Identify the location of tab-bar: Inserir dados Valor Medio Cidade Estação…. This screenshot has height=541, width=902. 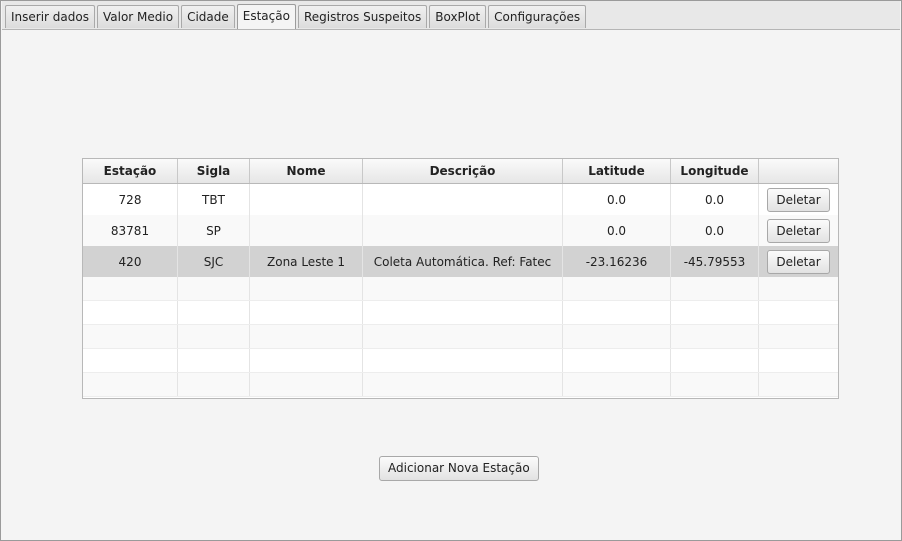
(451, 15).